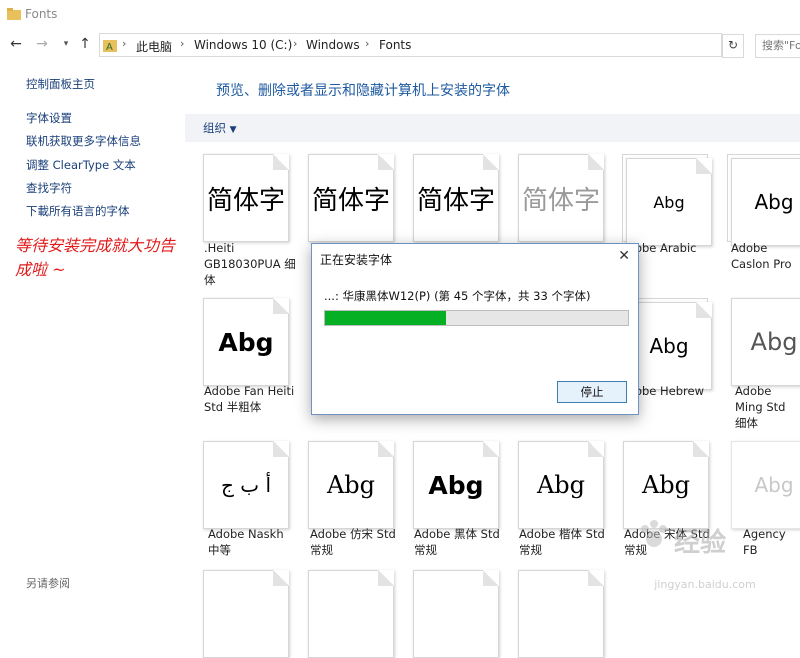  What do you see at coordinates (705, 584) in the screenshot?
I see `watermark-url: jingyan.baidu.com` at bounding box center [705, 584].